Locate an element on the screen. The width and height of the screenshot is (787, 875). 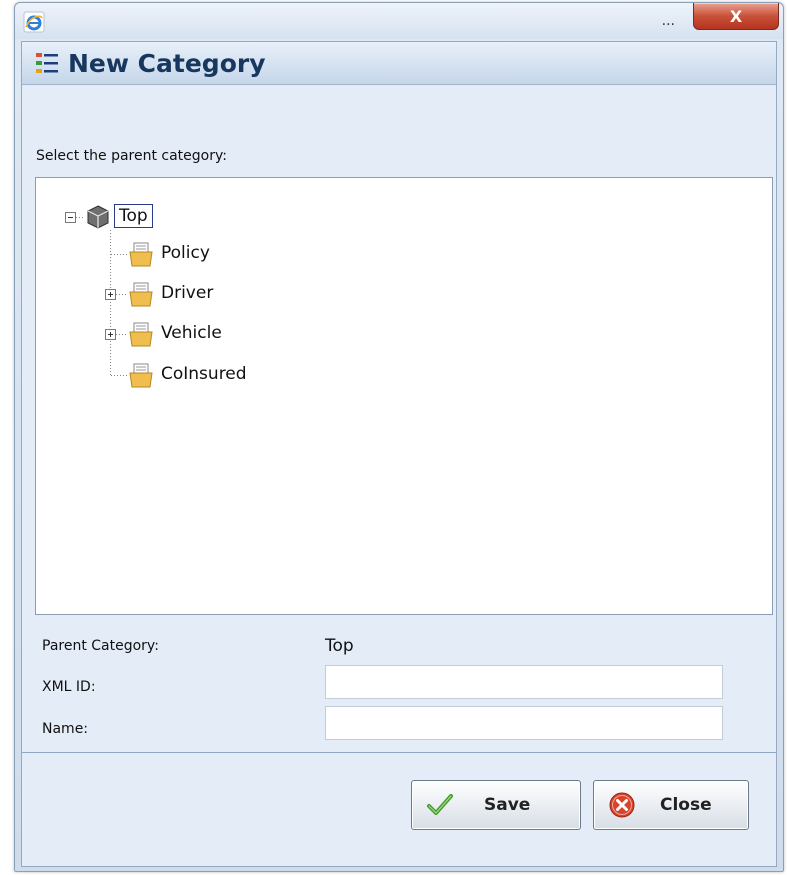
tree-node-policy: Policy is located at coordinates (185, 253).